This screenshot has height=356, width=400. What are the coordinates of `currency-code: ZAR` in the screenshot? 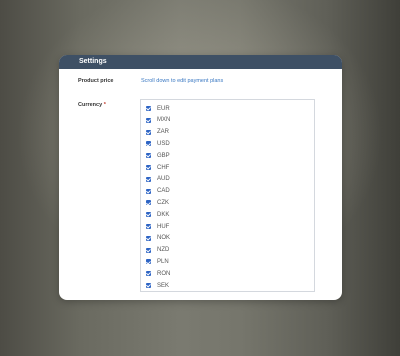 It's located at (163, 132).